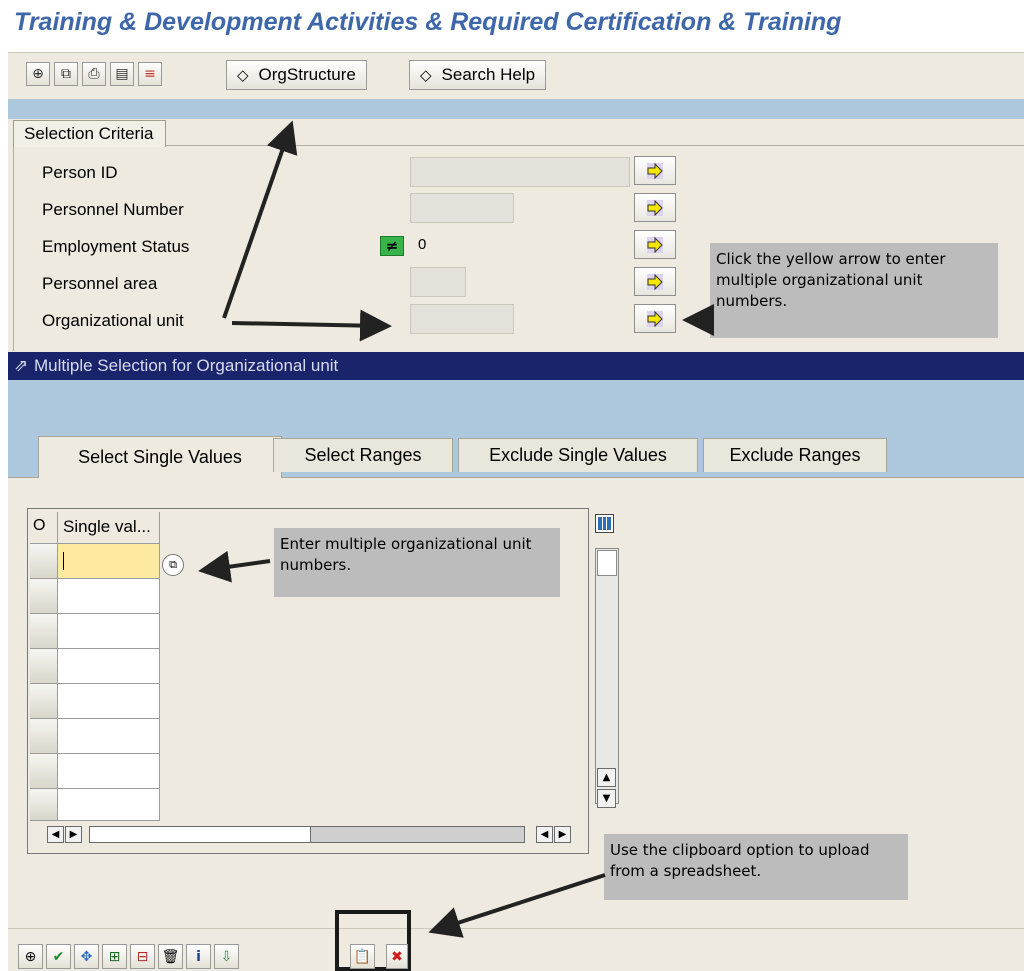  Describe the element at coordinates (260, 219) in the screenshot. I see `arrow-to-orgstructure` at that location.